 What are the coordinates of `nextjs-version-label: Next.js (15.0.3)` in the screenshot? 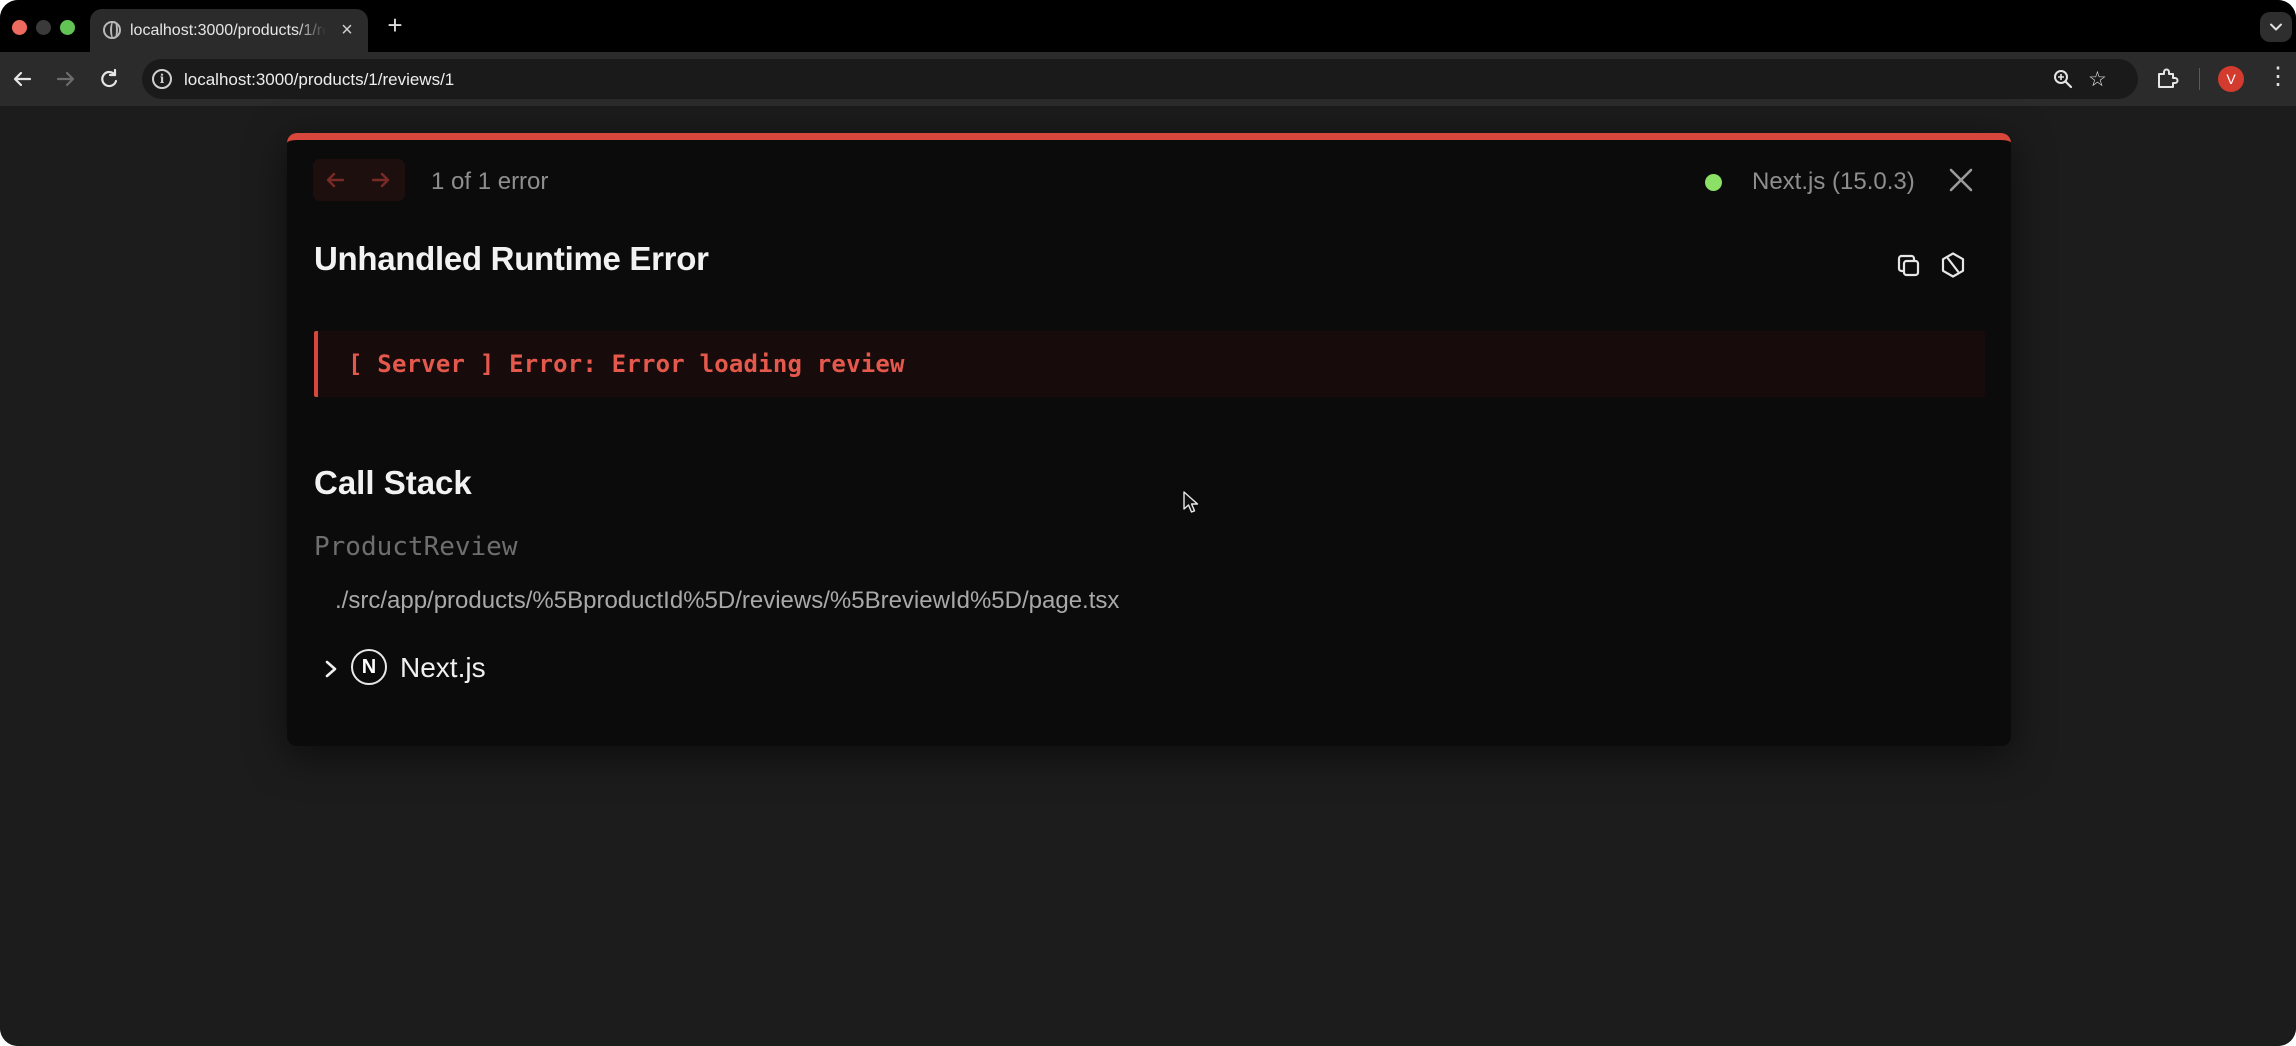 It's located at (1833, 181).